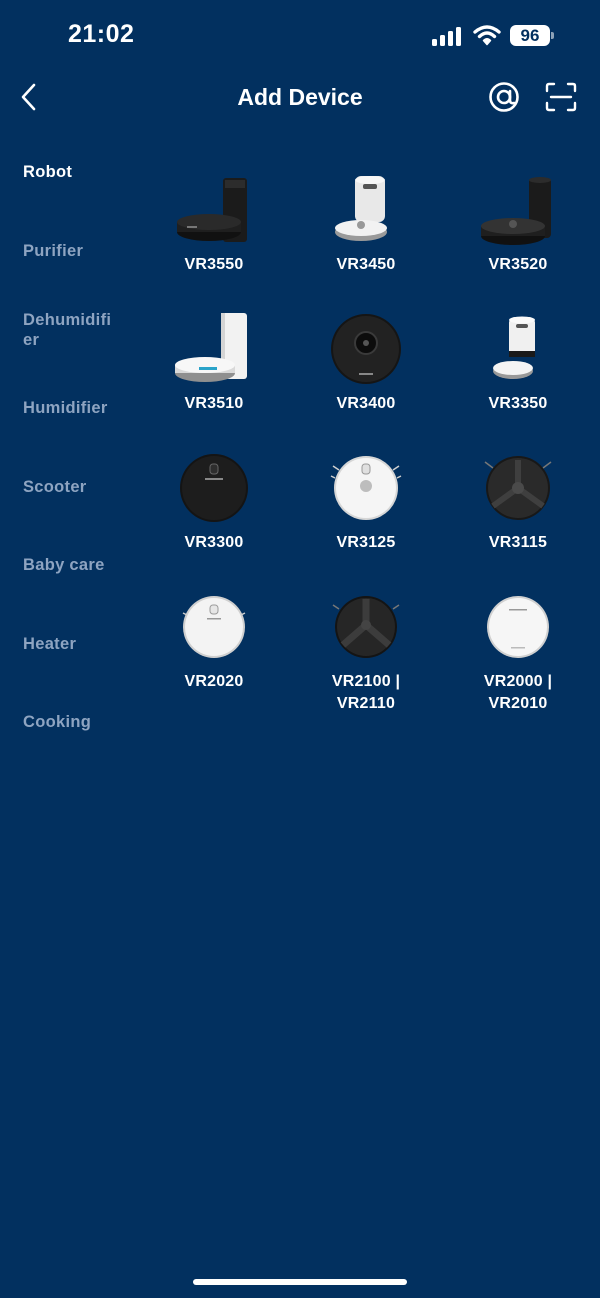 This screenshot has height=1298, width=600. I want to click on category-heater: Heater, so click(73, 644).